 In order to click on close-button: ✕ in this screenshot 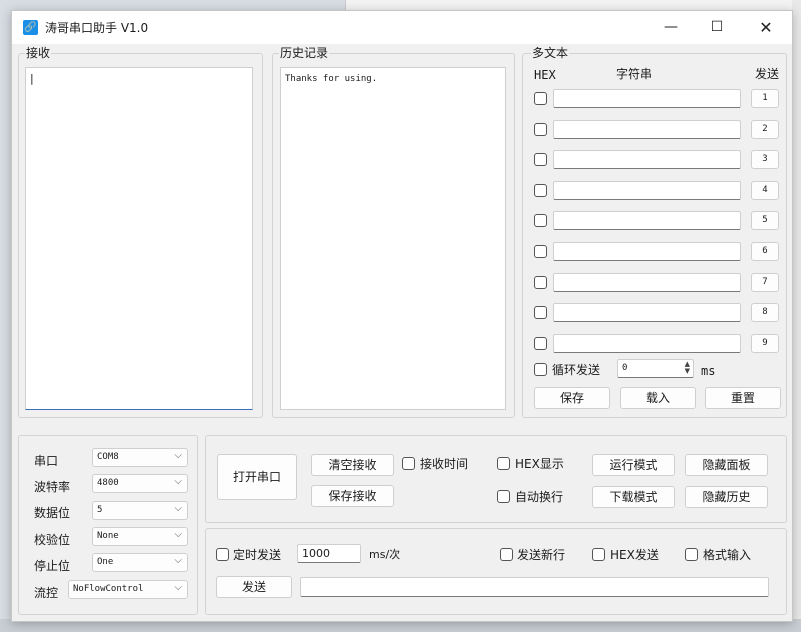, I will do `click(766, 27)`.